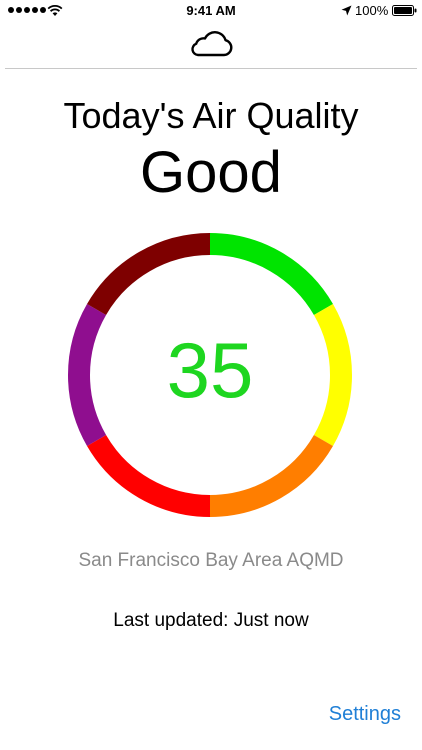 This screenshot has width=422, height=750. What do you see at coordinates (211, 11) in the screenshot?
I see `status-bar: 9:41 AM 100%` at bounding box center [211, 11].